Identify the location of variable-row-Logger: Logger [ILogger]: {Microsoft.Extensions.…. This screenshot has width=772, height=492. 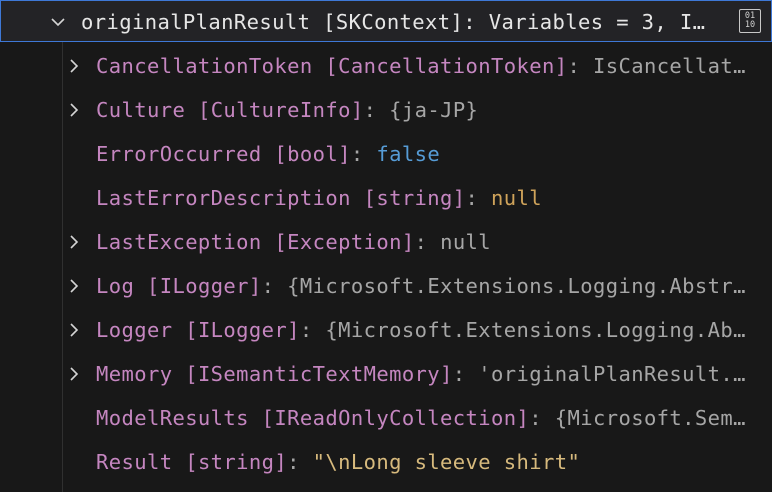
(386, 330).